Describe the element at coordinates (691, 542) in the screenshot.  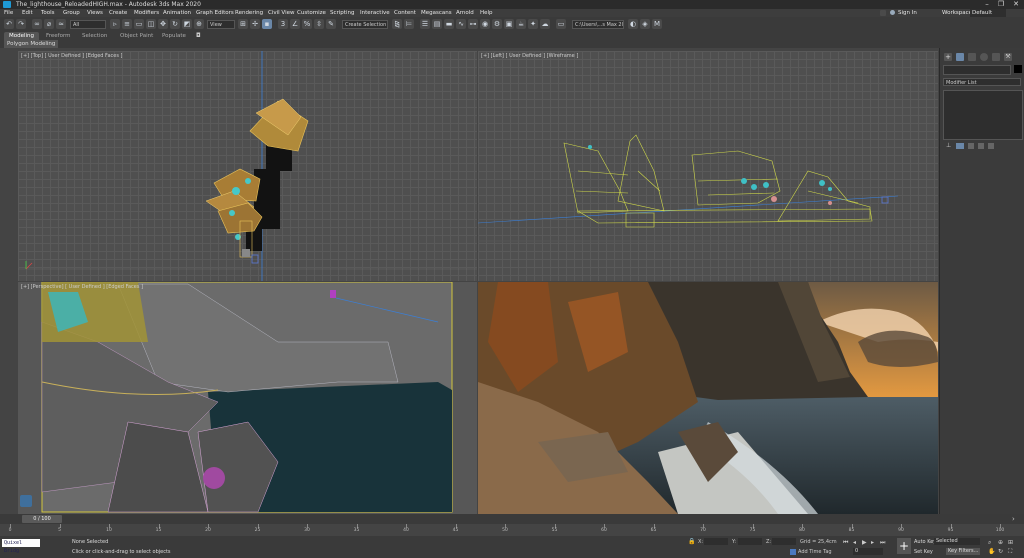
I see `lock-selection-icon: 🔒` at that location.